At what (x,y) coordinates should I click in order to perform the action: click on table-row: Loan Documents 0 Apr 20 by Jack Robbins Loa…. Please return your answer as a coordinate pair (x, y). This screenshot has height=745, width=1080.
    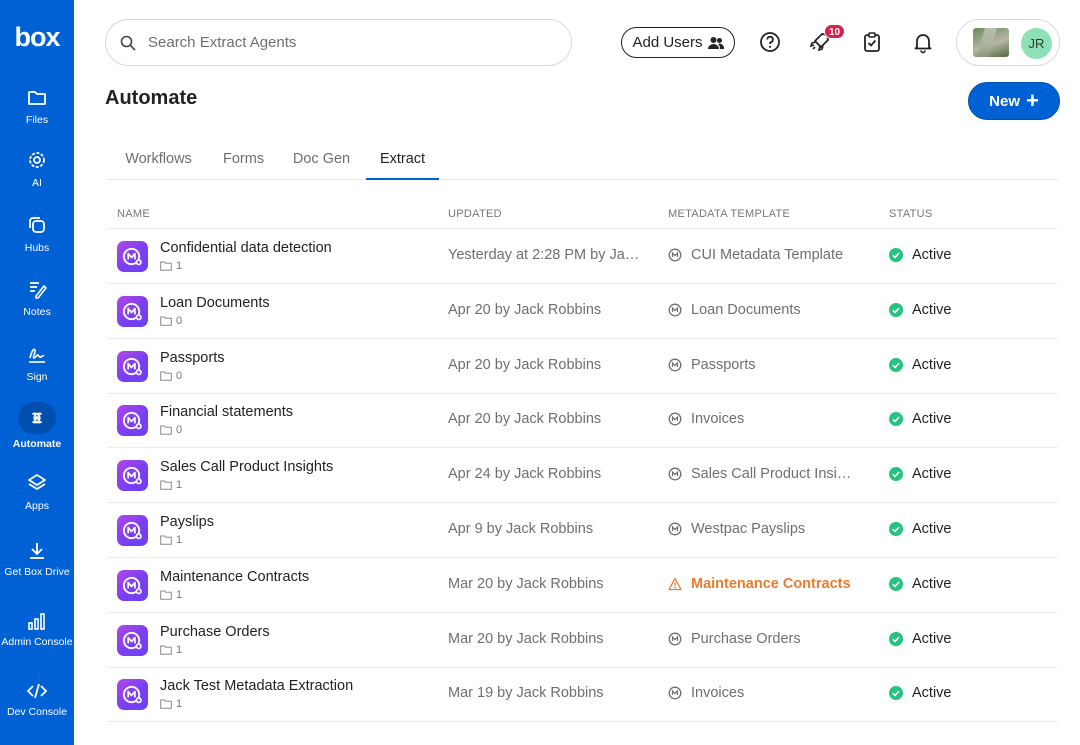
    Looking at the image, I should click on (582, 311).